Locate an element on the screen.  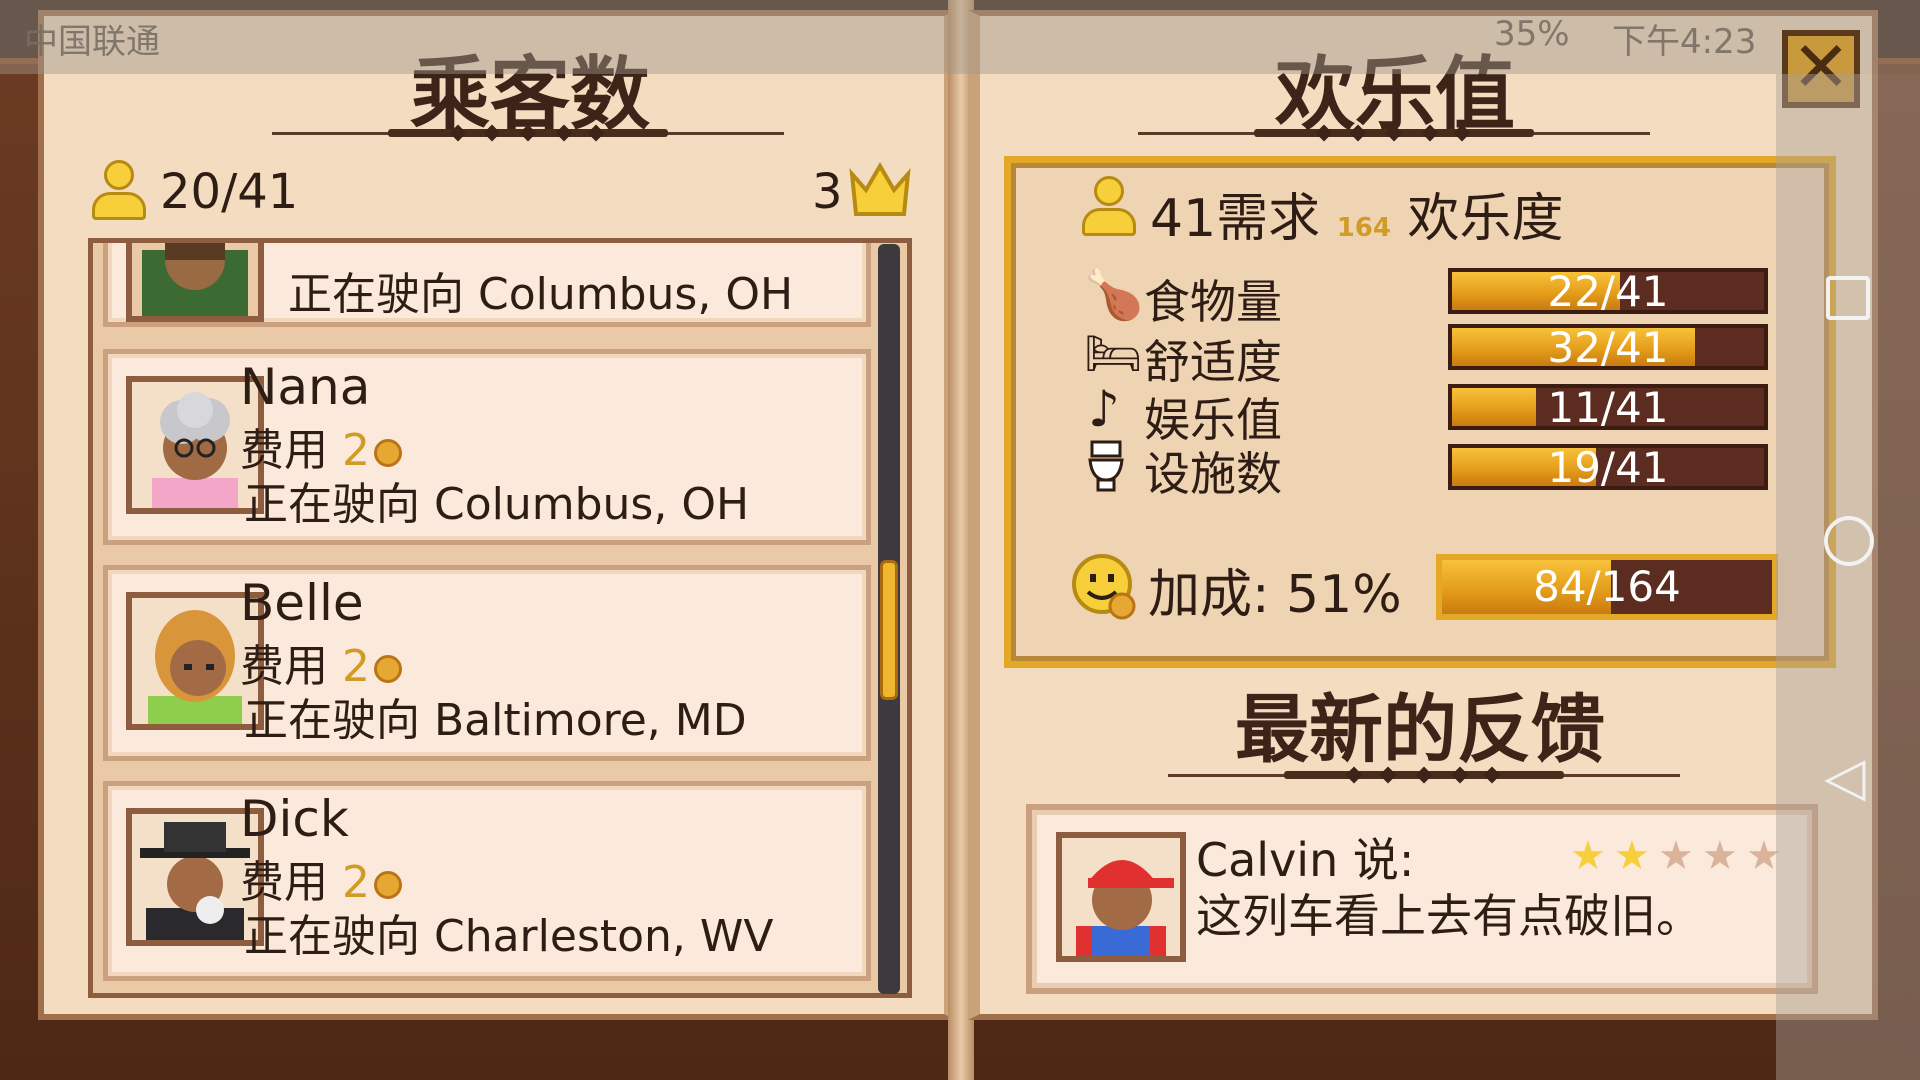
passenger-name: Nana is located at coordinates (305, 387).